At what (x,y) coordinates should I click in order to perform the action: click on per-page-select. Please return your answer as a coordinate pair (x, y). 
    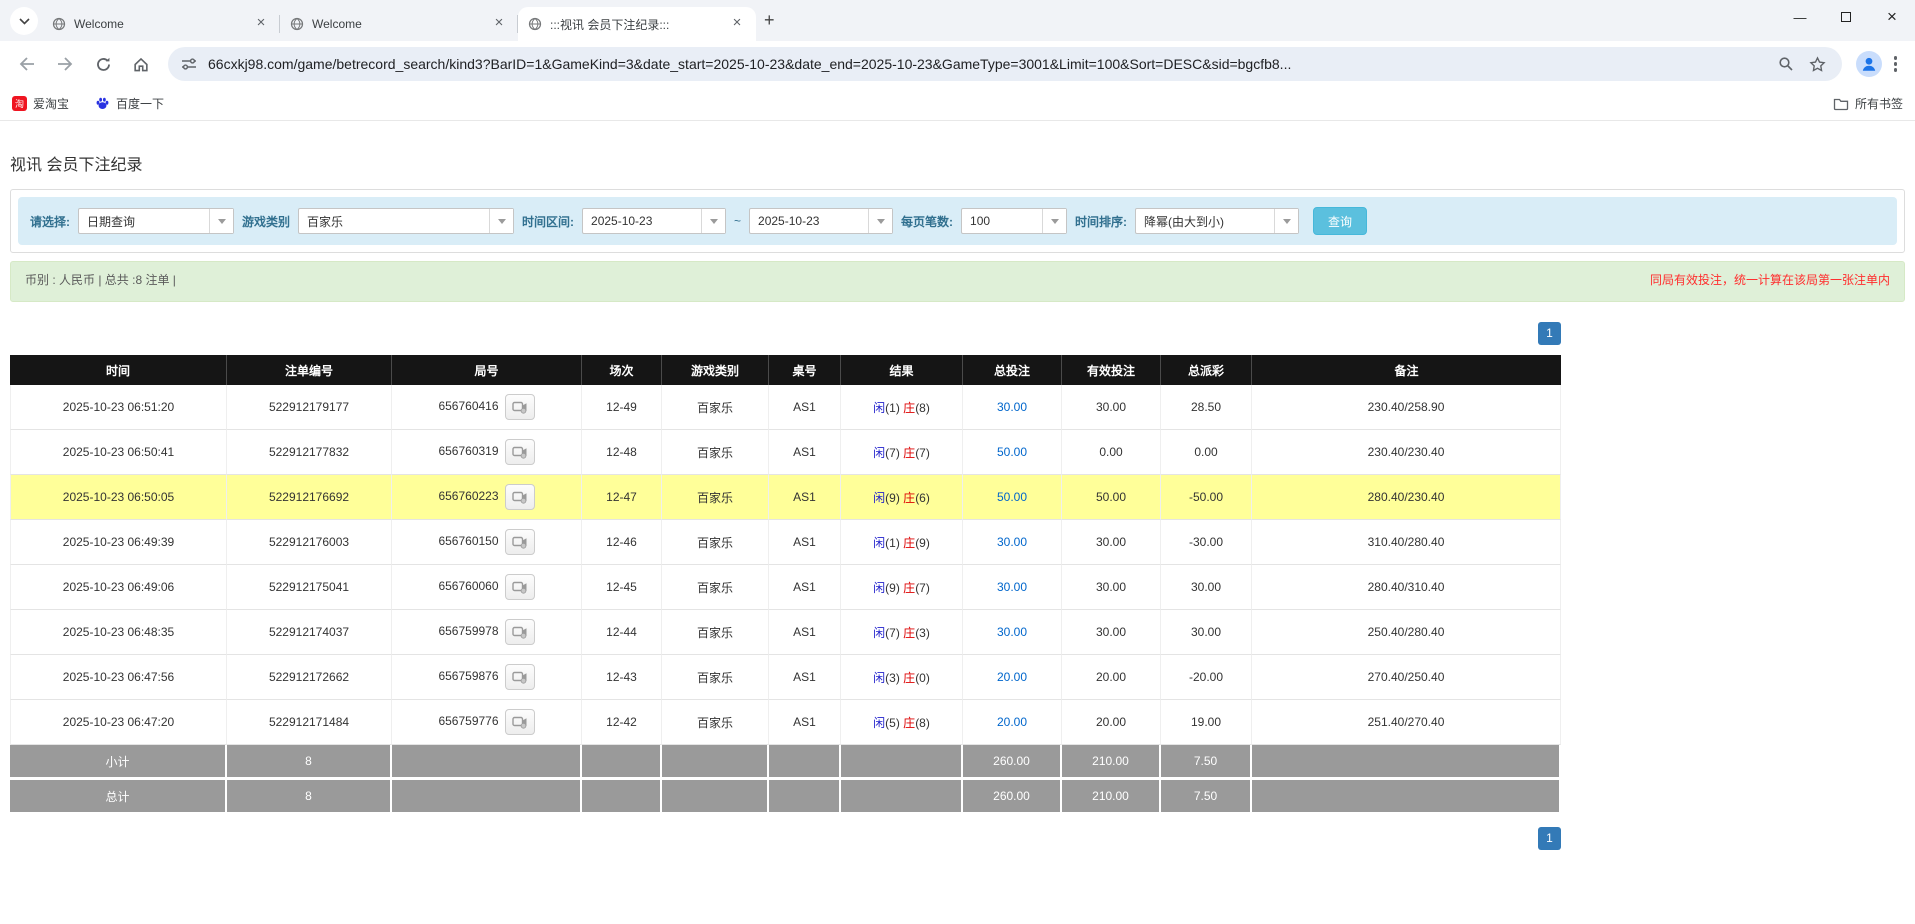
    Looking at the image, I should click on (1014, 221).